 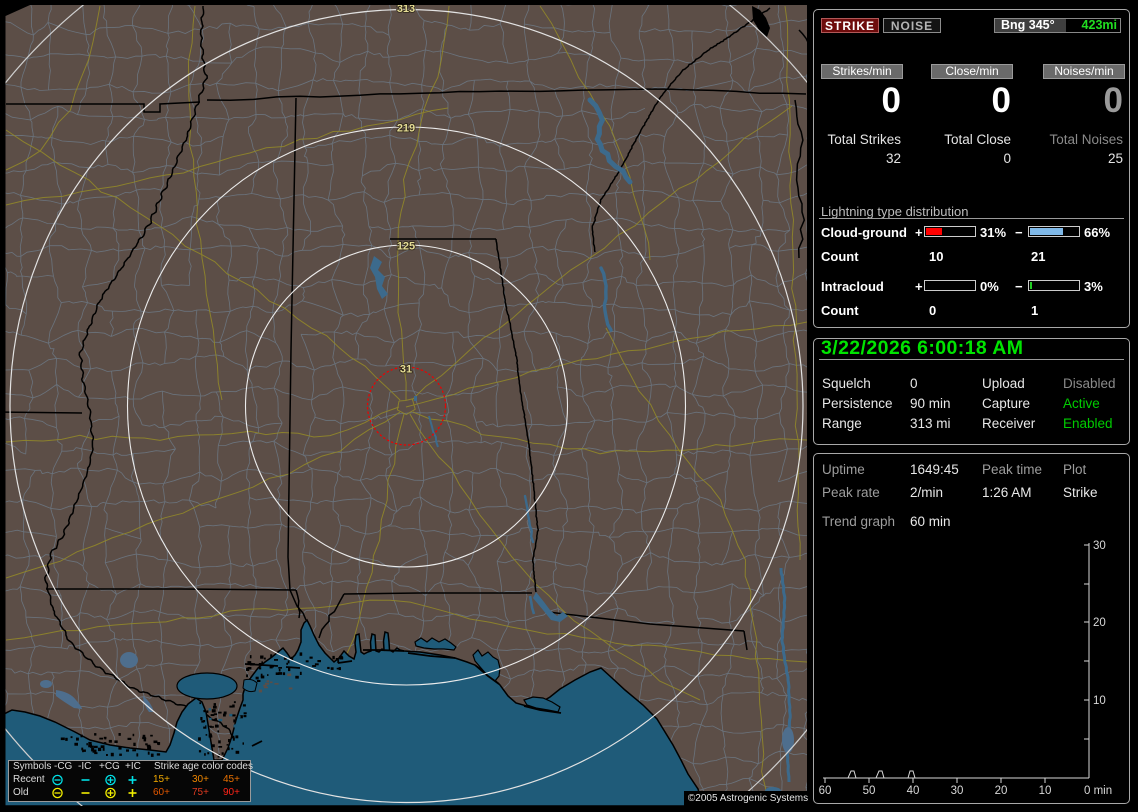 I want to click on svg-text: 125, so click(x=406, y=247).